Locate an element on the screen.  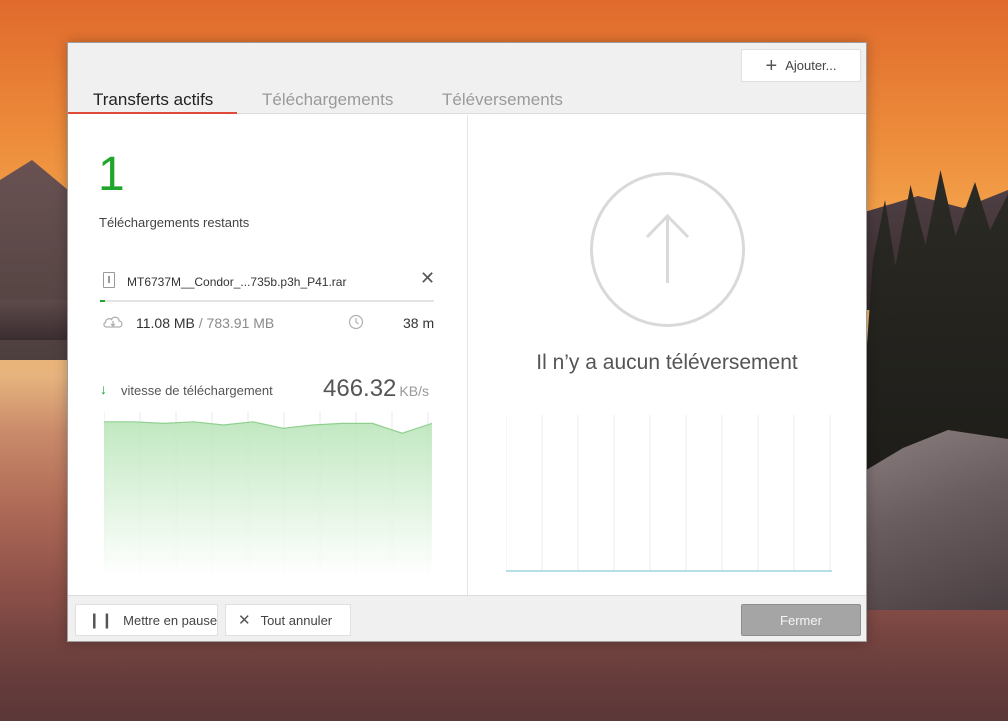
total-size: / 783.91 MB is located at coordinates (234, 323).